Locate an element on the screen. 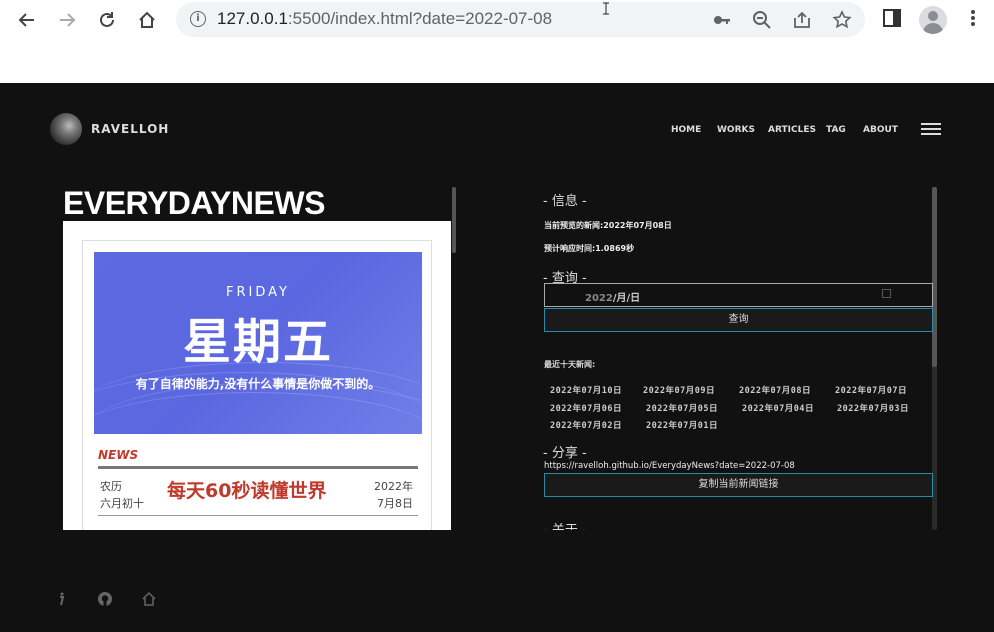 The width and height of the screenshot is (994, 632). page-title: EVERYDAYNEWS is located at coordinates (194, 203).